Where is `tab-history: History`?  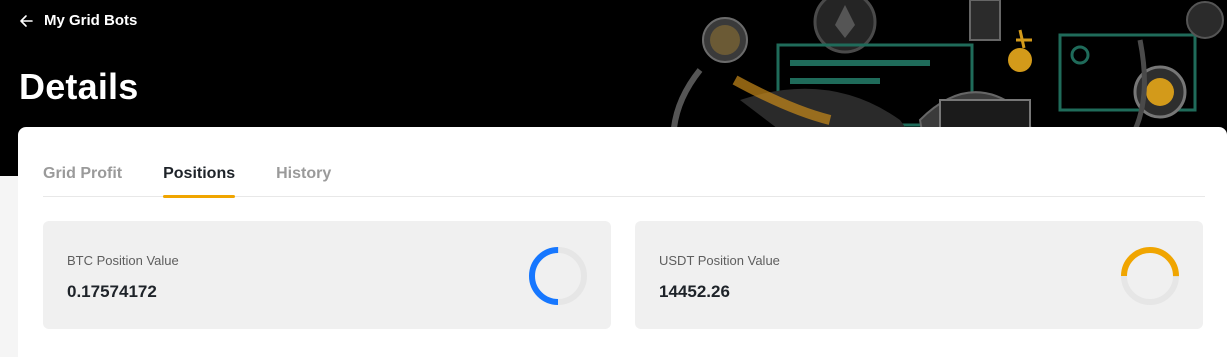
tab-history: History is located at coordinates (303, 162).